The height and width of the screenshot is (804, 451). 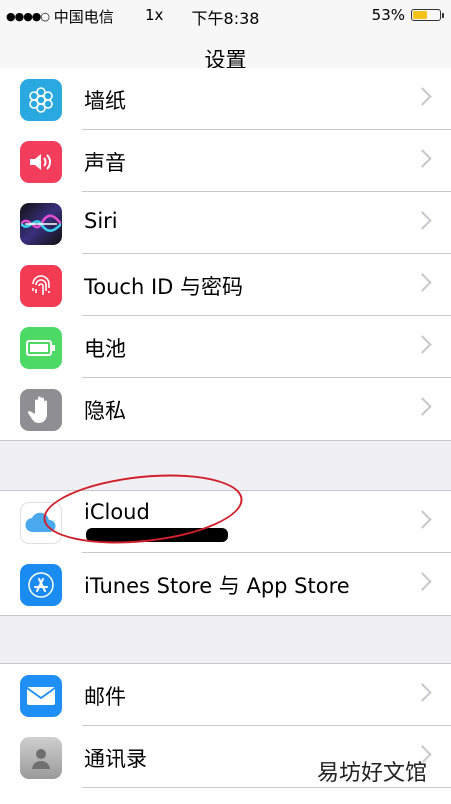 What do you see at coordinates (41, 696) in the screenshot?
I see `mail-icon` at bounding box center [41, 696].